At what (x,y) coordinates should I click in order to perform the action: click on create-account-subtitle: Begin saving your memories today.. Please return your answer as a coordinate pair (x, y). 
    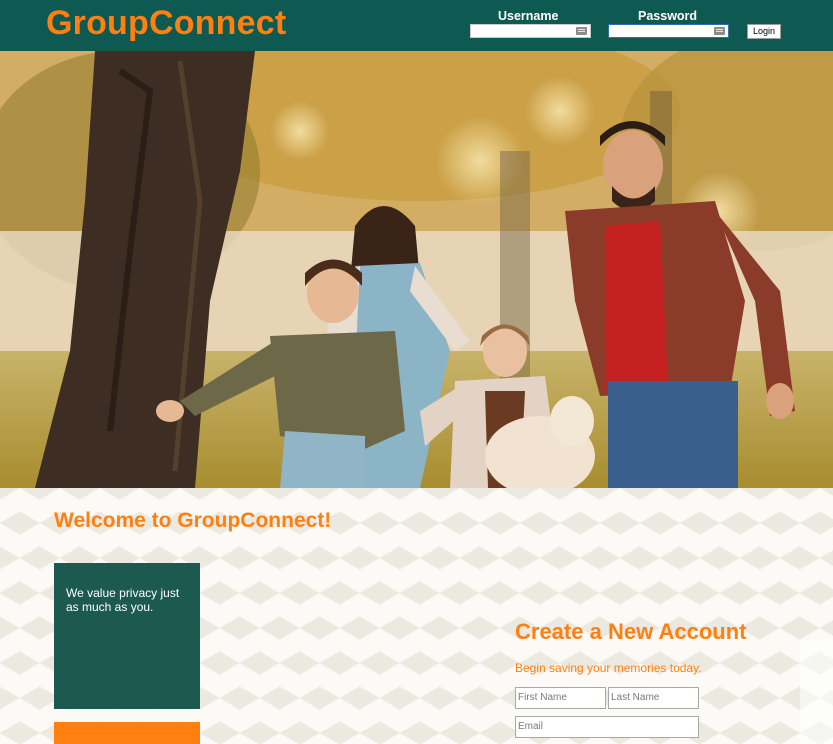
    Looking at the image, I should click on (608, 668).